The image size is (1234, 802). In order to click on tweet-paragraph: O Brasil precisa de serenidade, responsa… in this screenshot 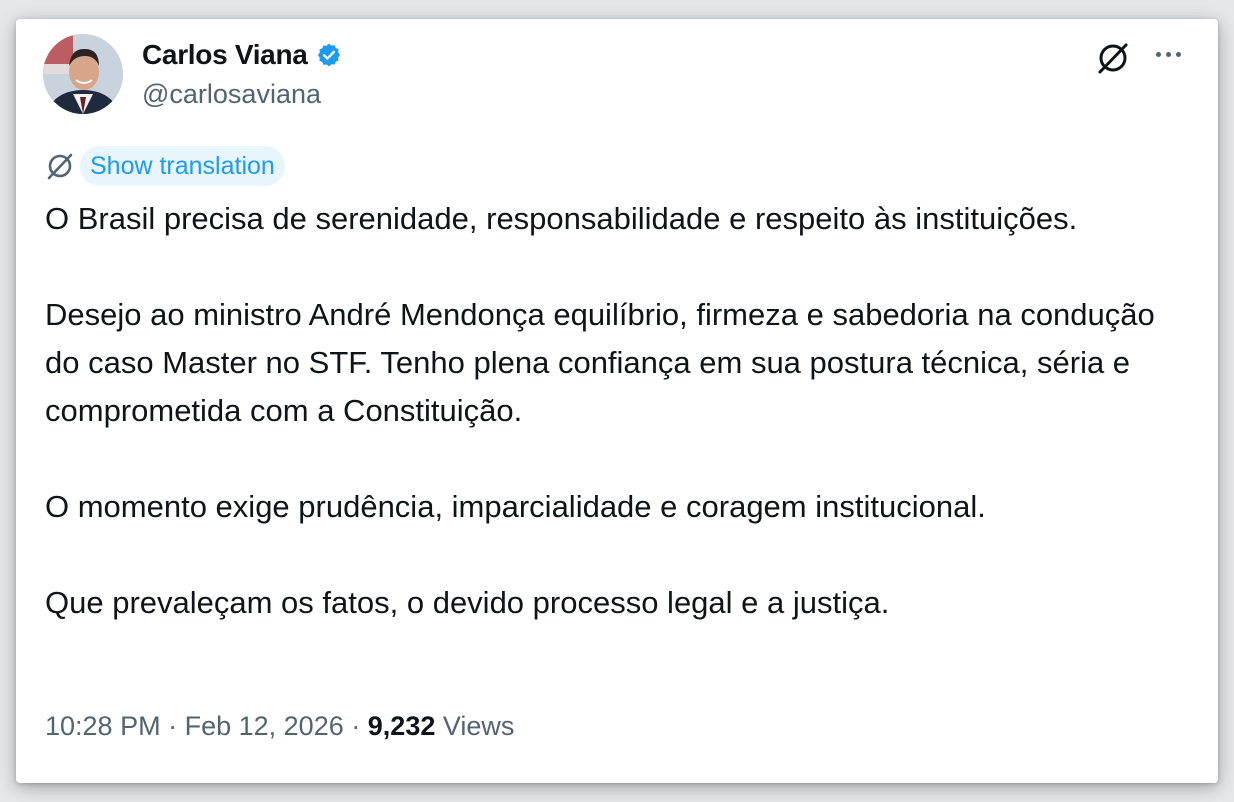, I will do `click(561, 218)`.